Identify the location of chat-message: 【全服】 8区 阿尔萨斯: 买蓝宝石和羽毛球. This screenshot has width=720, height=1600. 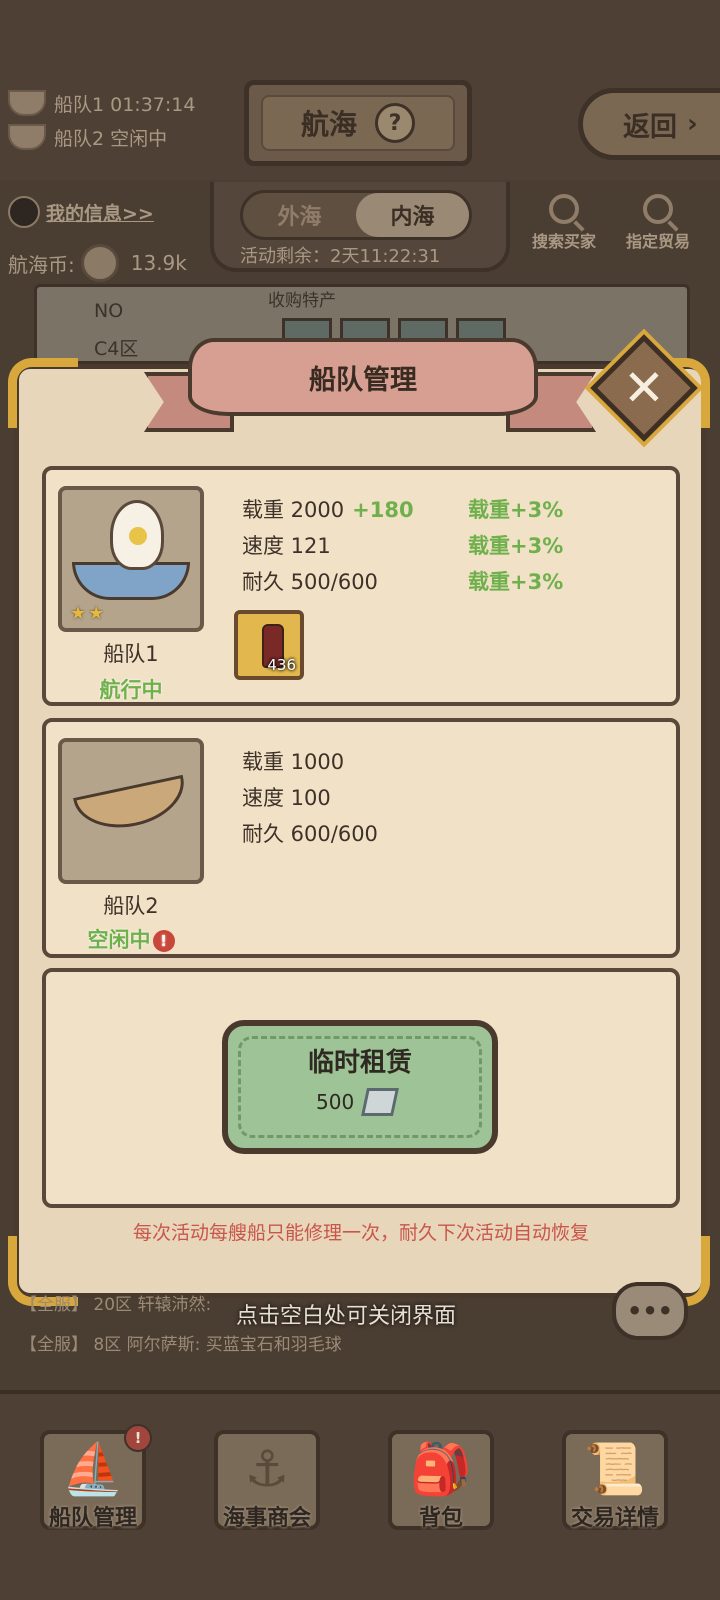
(181, 1342).